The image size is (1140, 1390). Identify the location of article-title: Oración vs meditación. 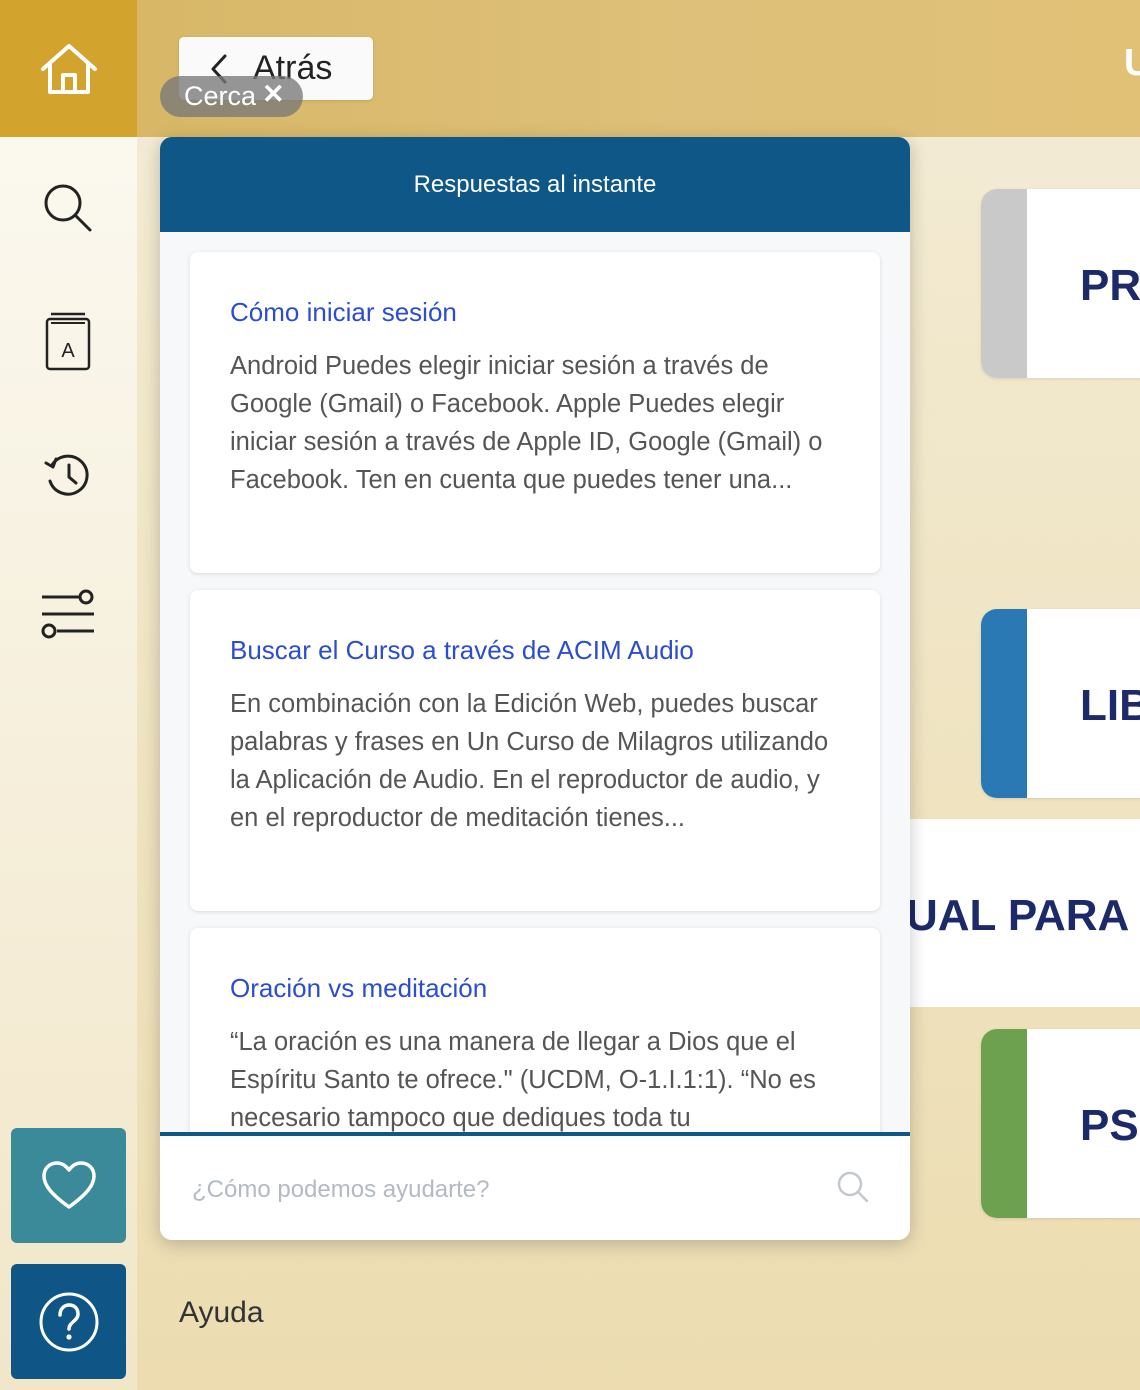
(358, 988).